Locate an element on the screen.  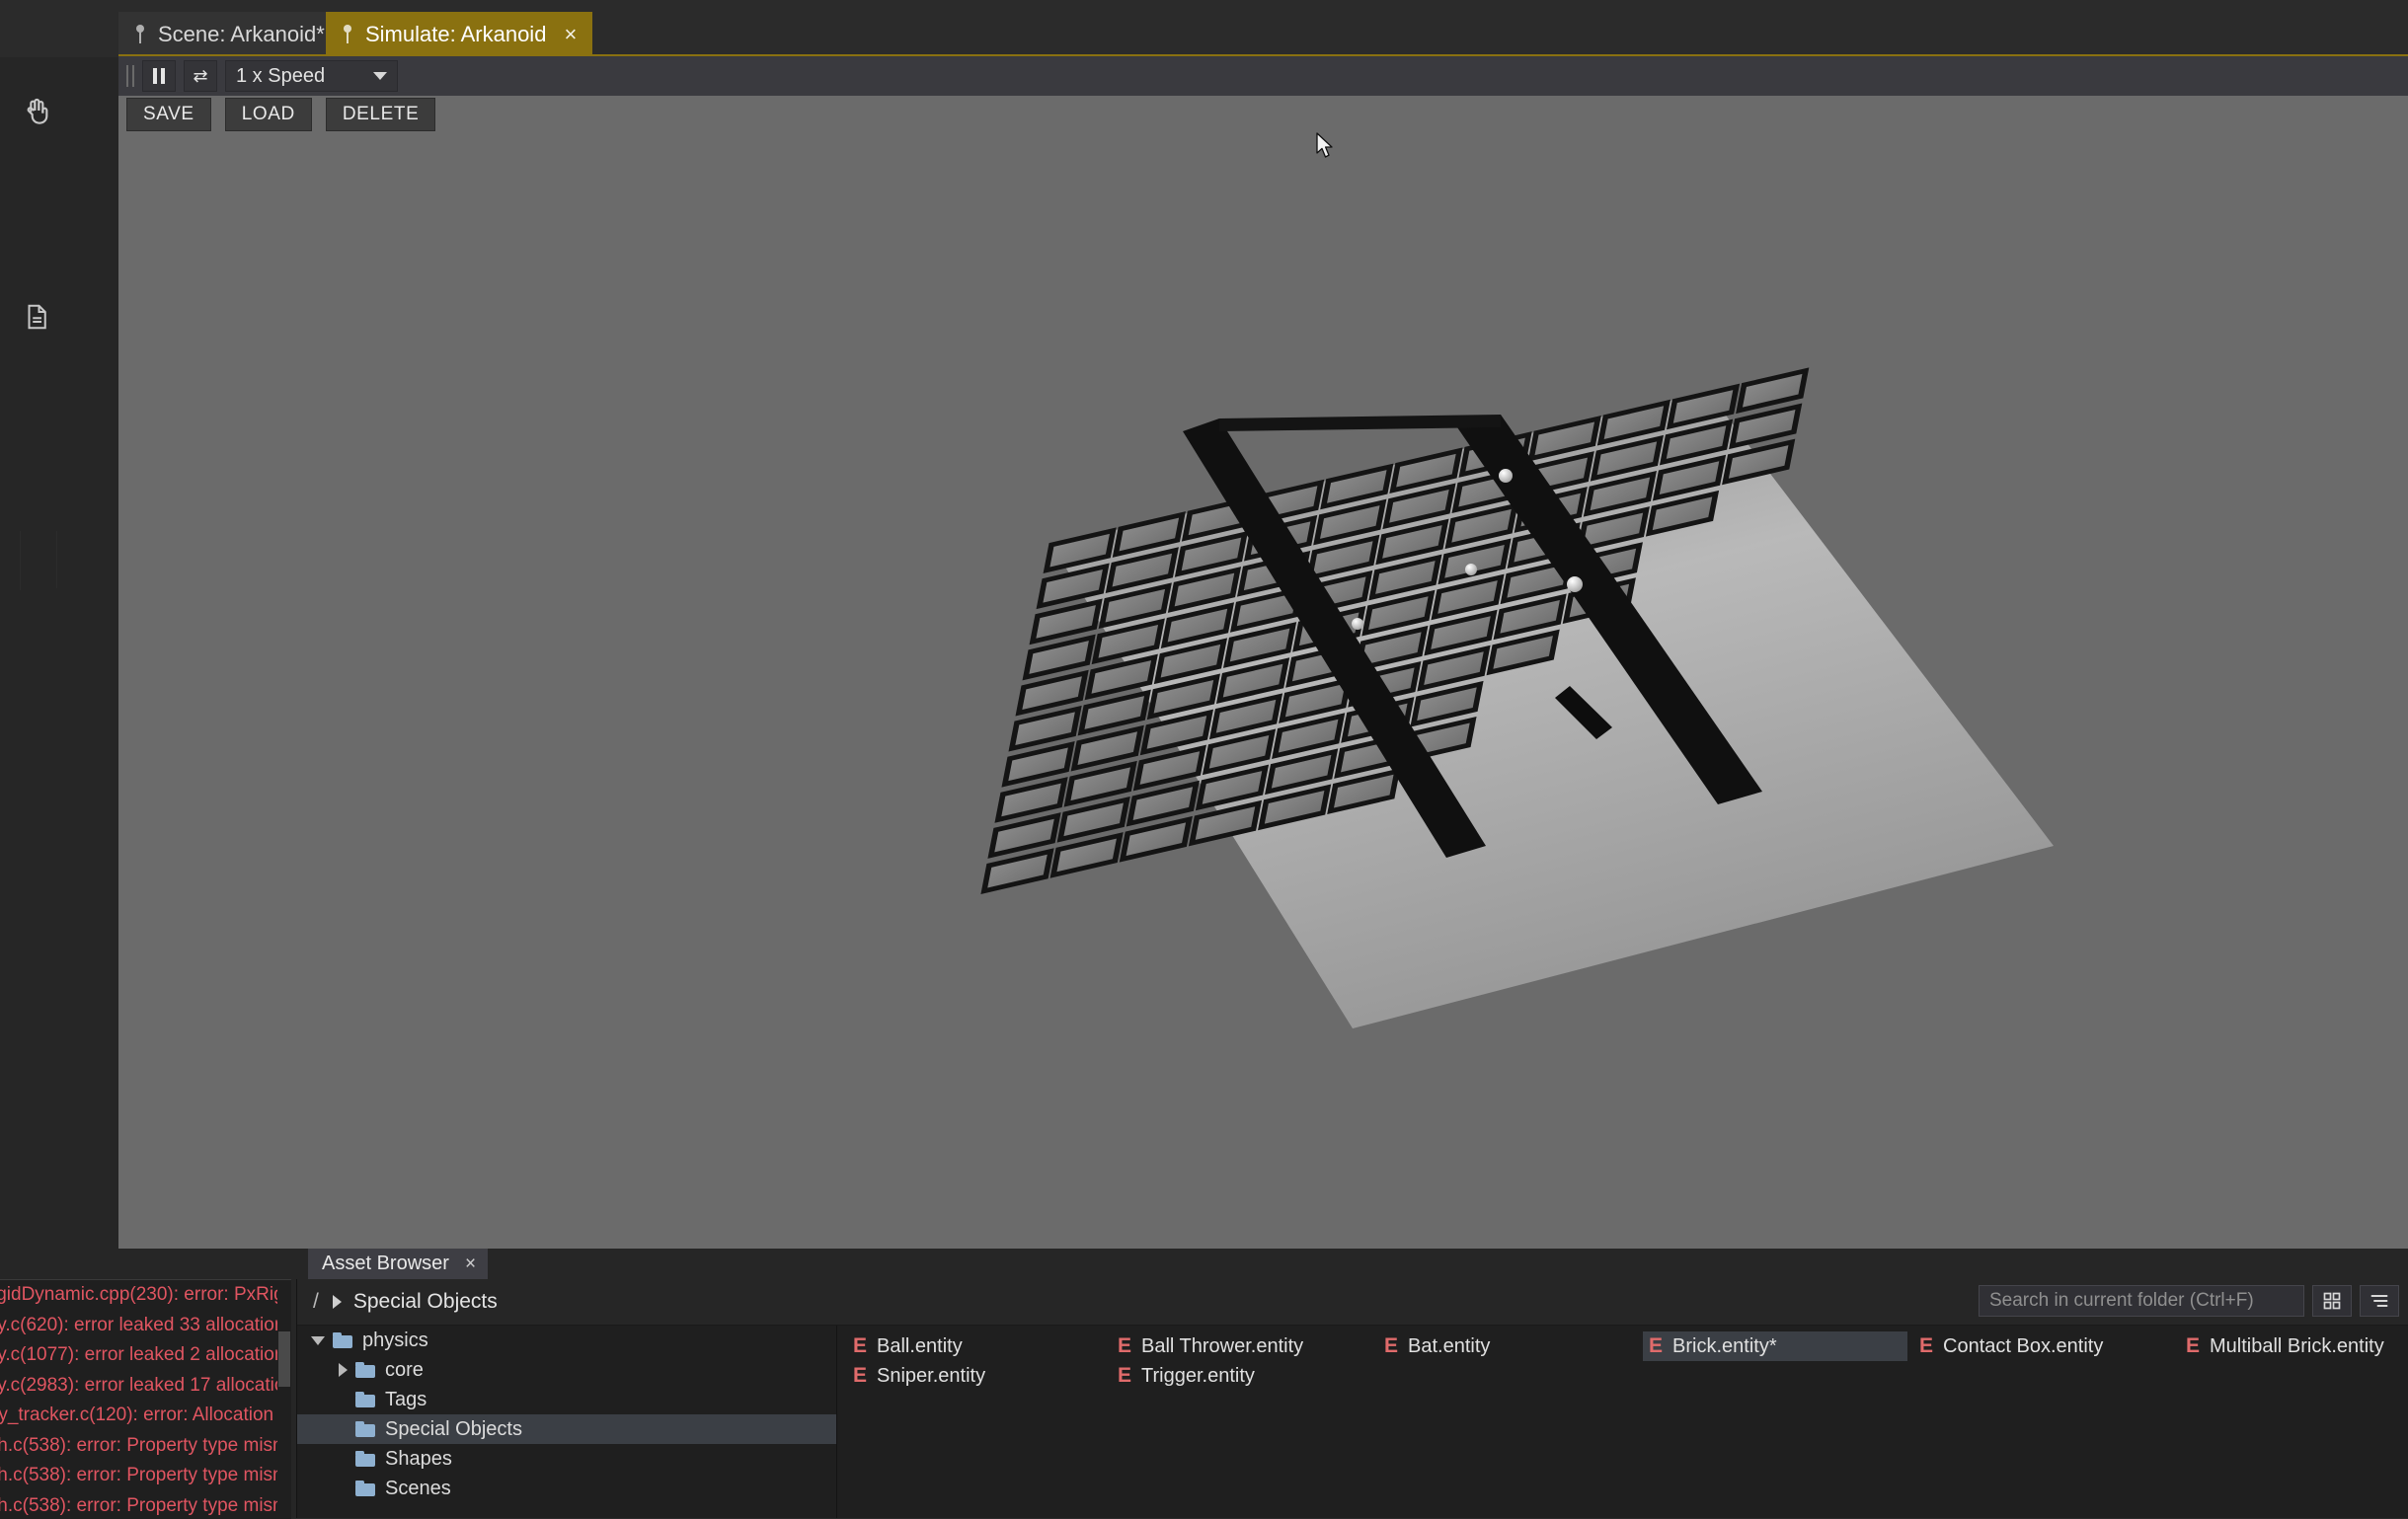
file-item-label: Ball.entity is located at coordinates (920, 1346).